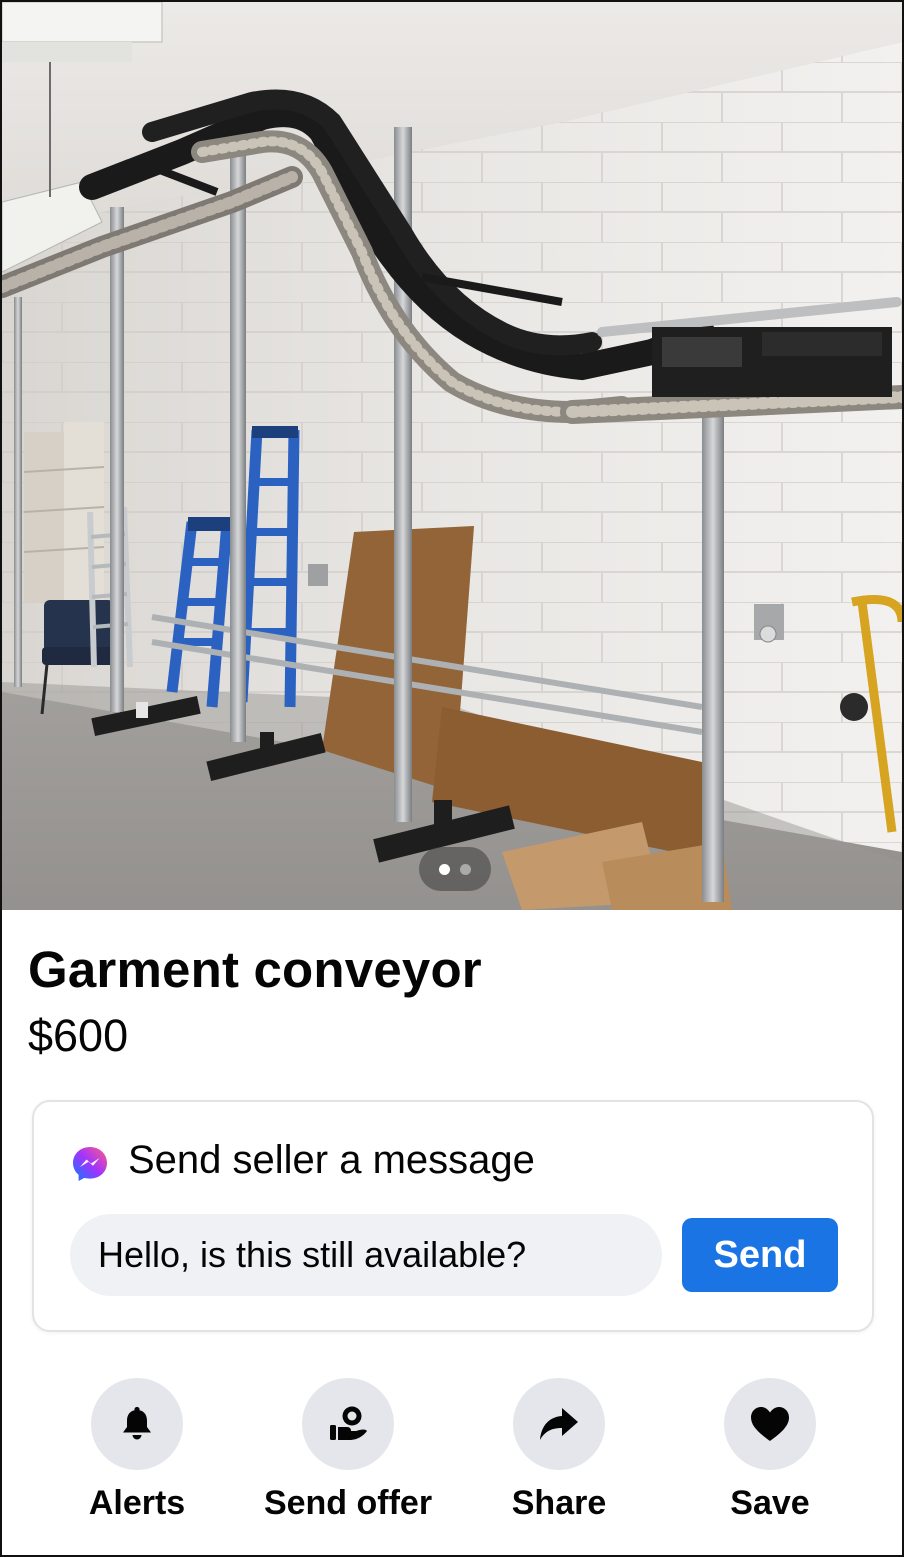  Describe the element at coordinates (78, 1035) in the screenshot. I see `listing-price: $600` at that location.